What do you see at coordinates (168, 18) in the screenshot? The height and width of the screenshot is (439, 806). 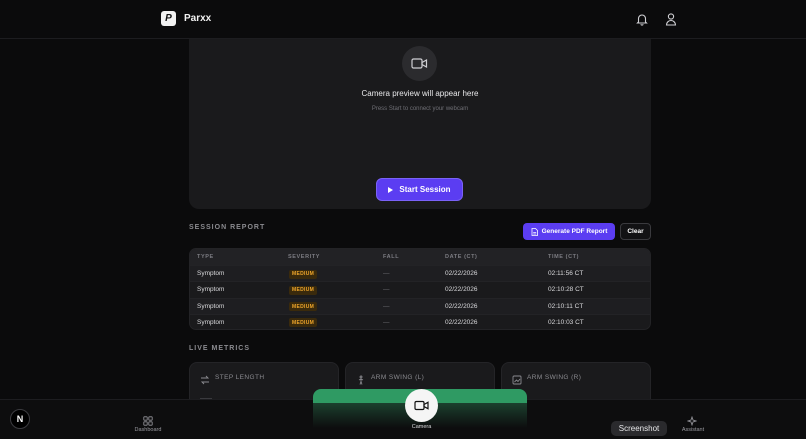 I see `app-logo: P` at bounding box center [168, 18].